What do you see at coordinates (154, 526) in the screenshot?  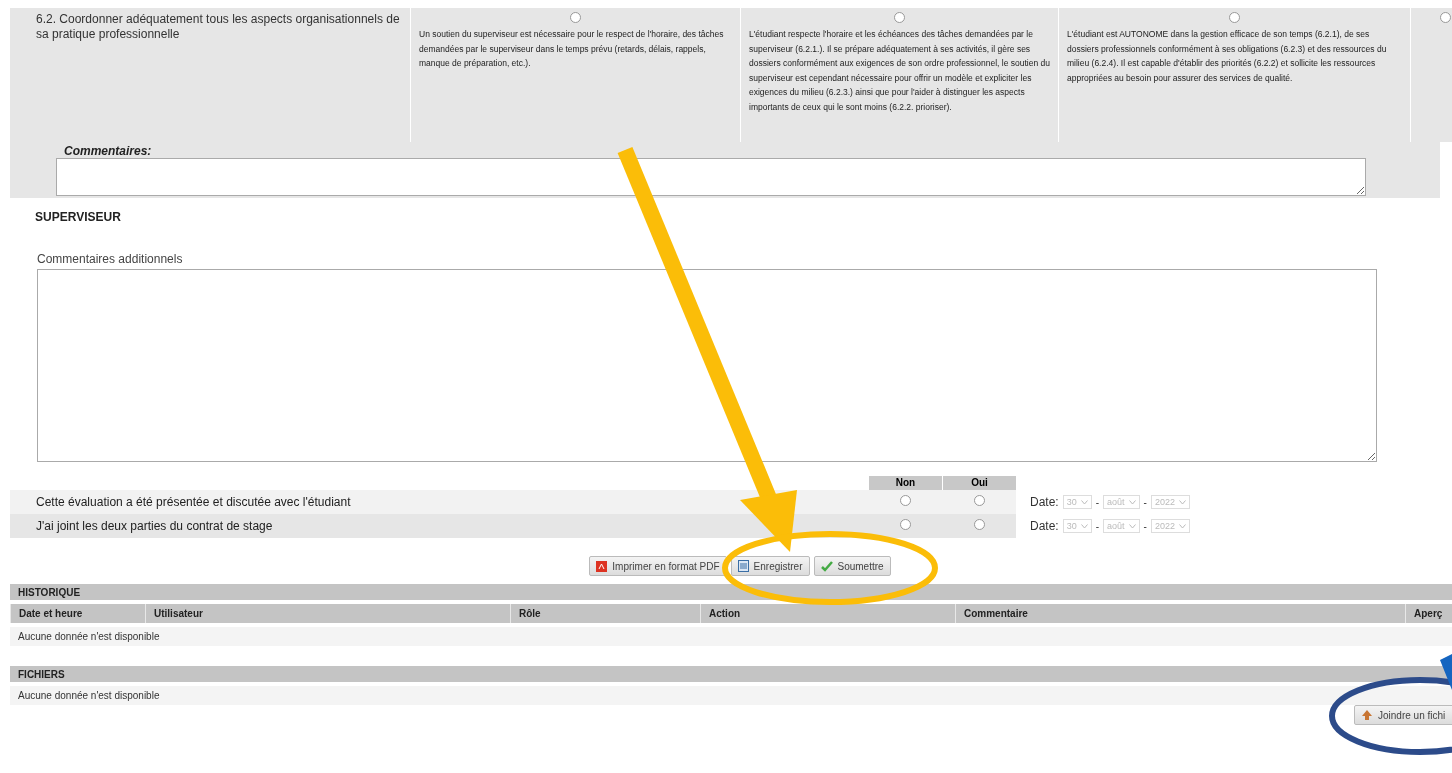 I see `confirmation-label: J'ai joint les deux parties du contrat de stage` at bounding box center [154, 526].